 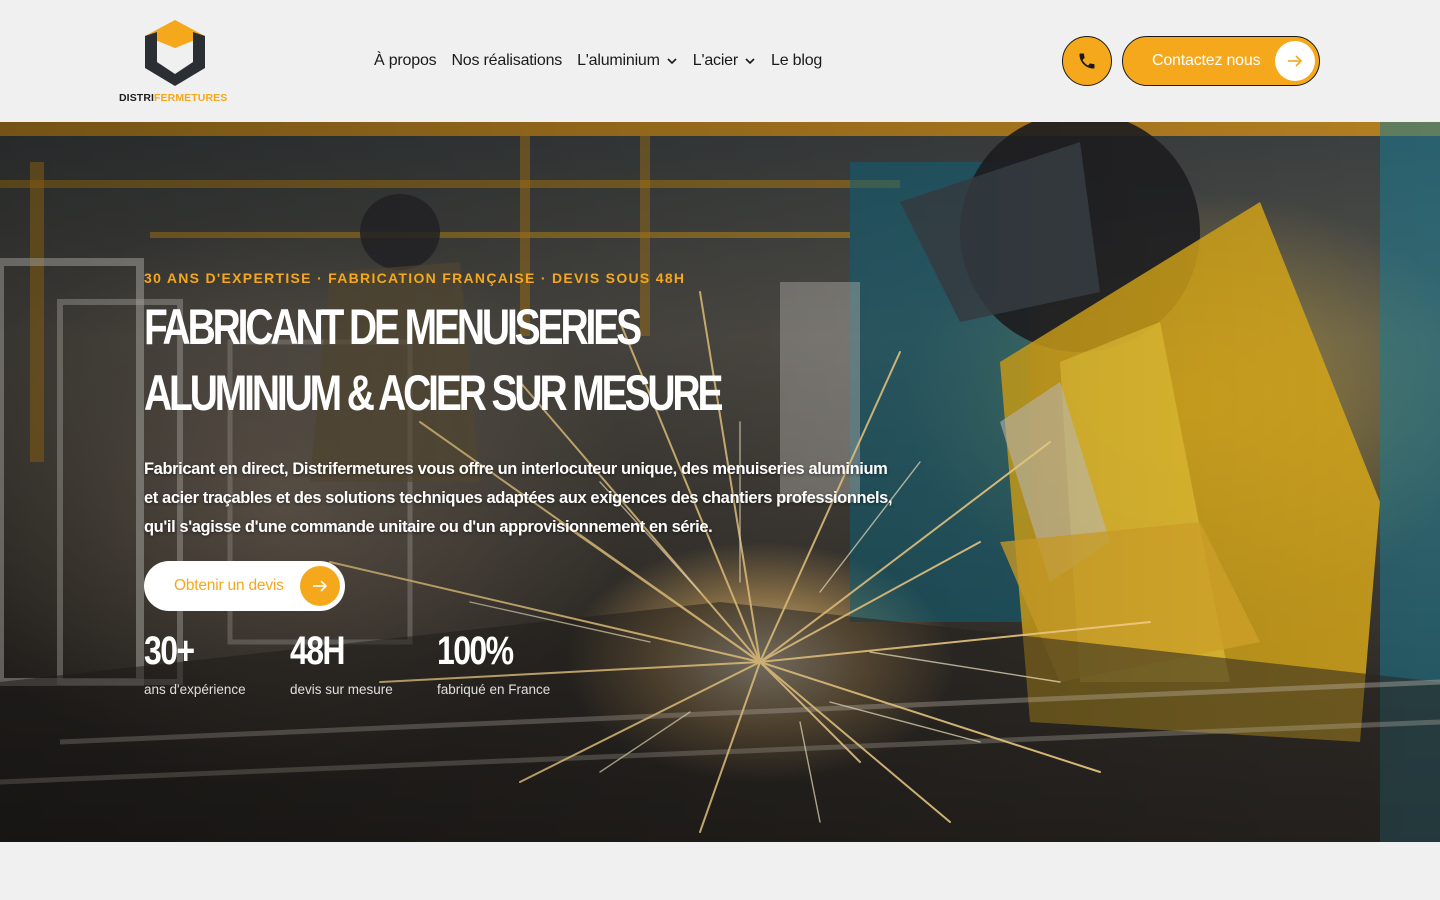 I want to click on nav-item-aluminium: L'aluminium, so click(x=627, y=61).